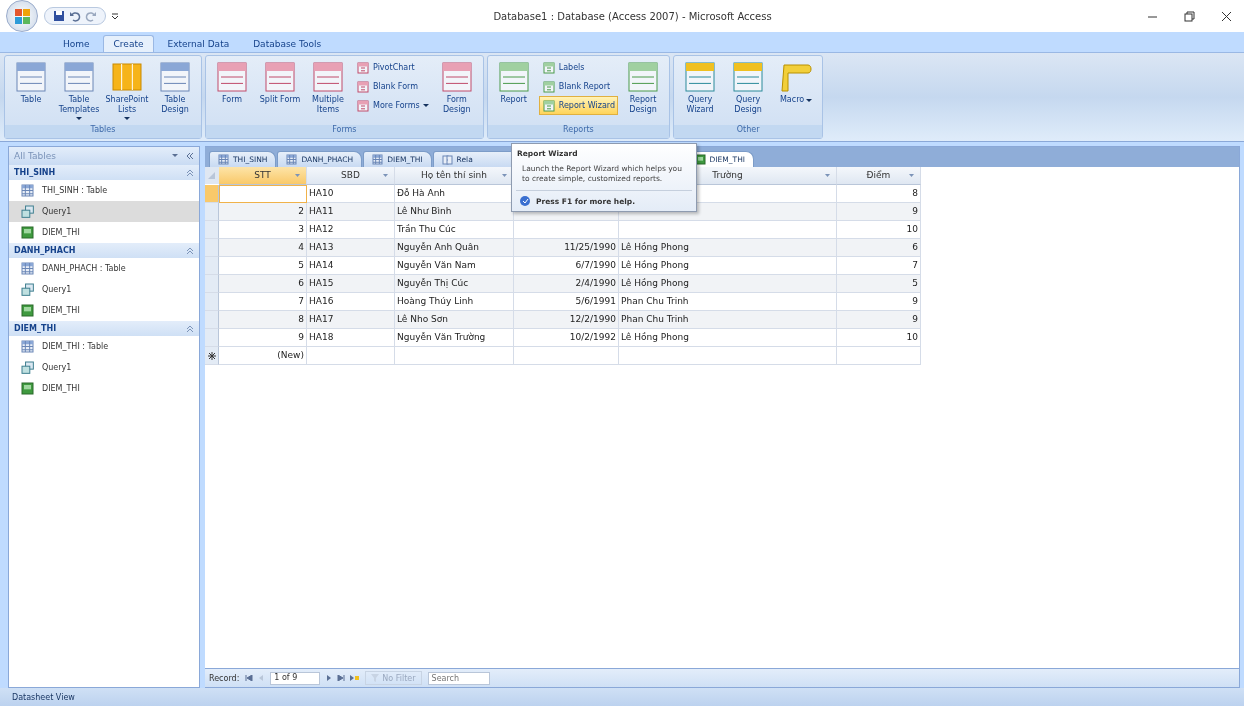 The height and width of the screenshot is (706, 1244). Describe the element at coordinates (127, 90) in the screenshot. I see `ribbon-button: SharePoint Lists` at that location.